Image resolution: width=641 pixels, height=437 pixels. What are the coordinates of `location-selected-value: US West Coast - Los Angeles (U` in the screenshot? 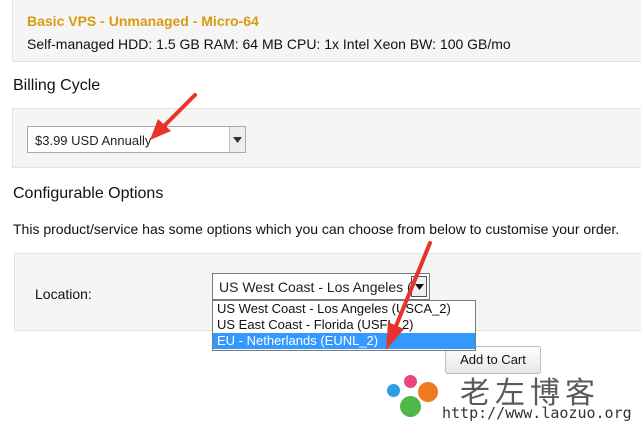 It's located at (320, 287).